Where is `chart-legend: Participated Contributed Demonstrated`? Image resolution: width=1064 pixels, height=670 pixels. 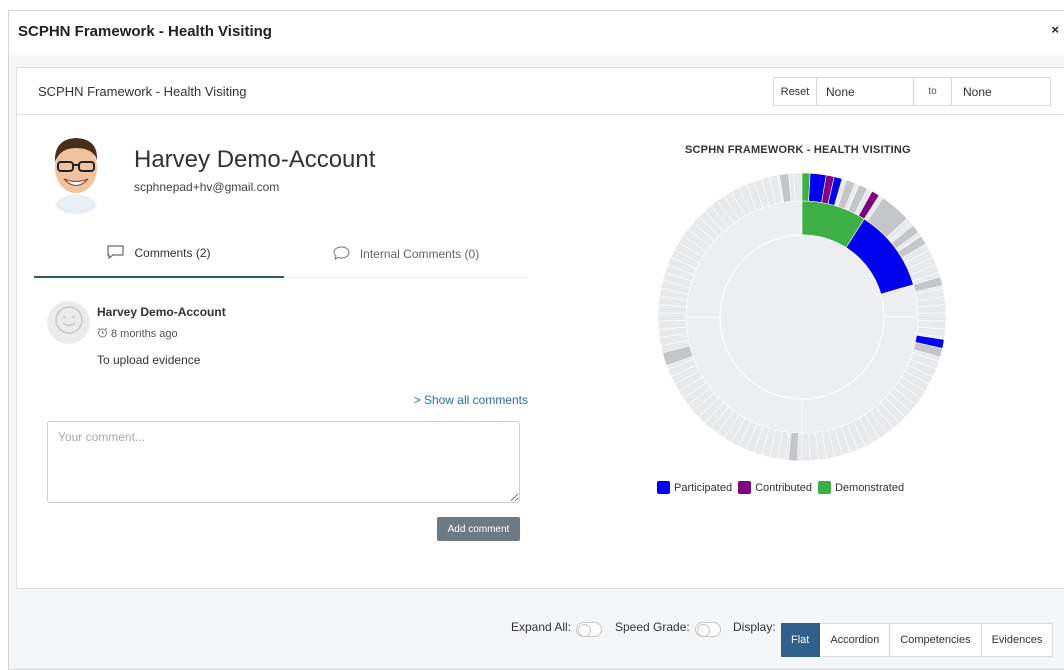
chart-legend: Participated Contributed Demonstrated is located at coordinates (783, 487).